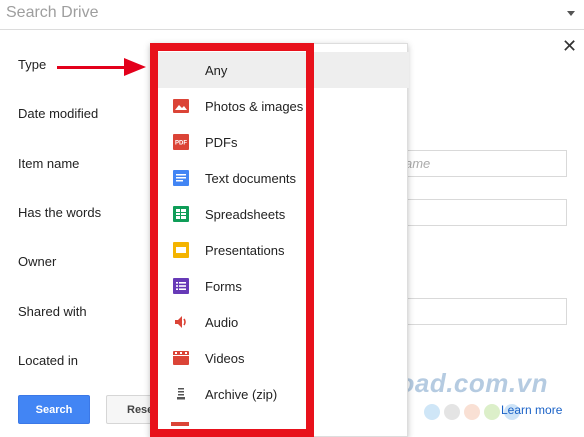 Image resolution: width=584 pixels, height=437 pixels. Describe the element at coordinates (245, 214) in the screenshot. I see `dropdown-item-label: Spreadsheets` at that location.